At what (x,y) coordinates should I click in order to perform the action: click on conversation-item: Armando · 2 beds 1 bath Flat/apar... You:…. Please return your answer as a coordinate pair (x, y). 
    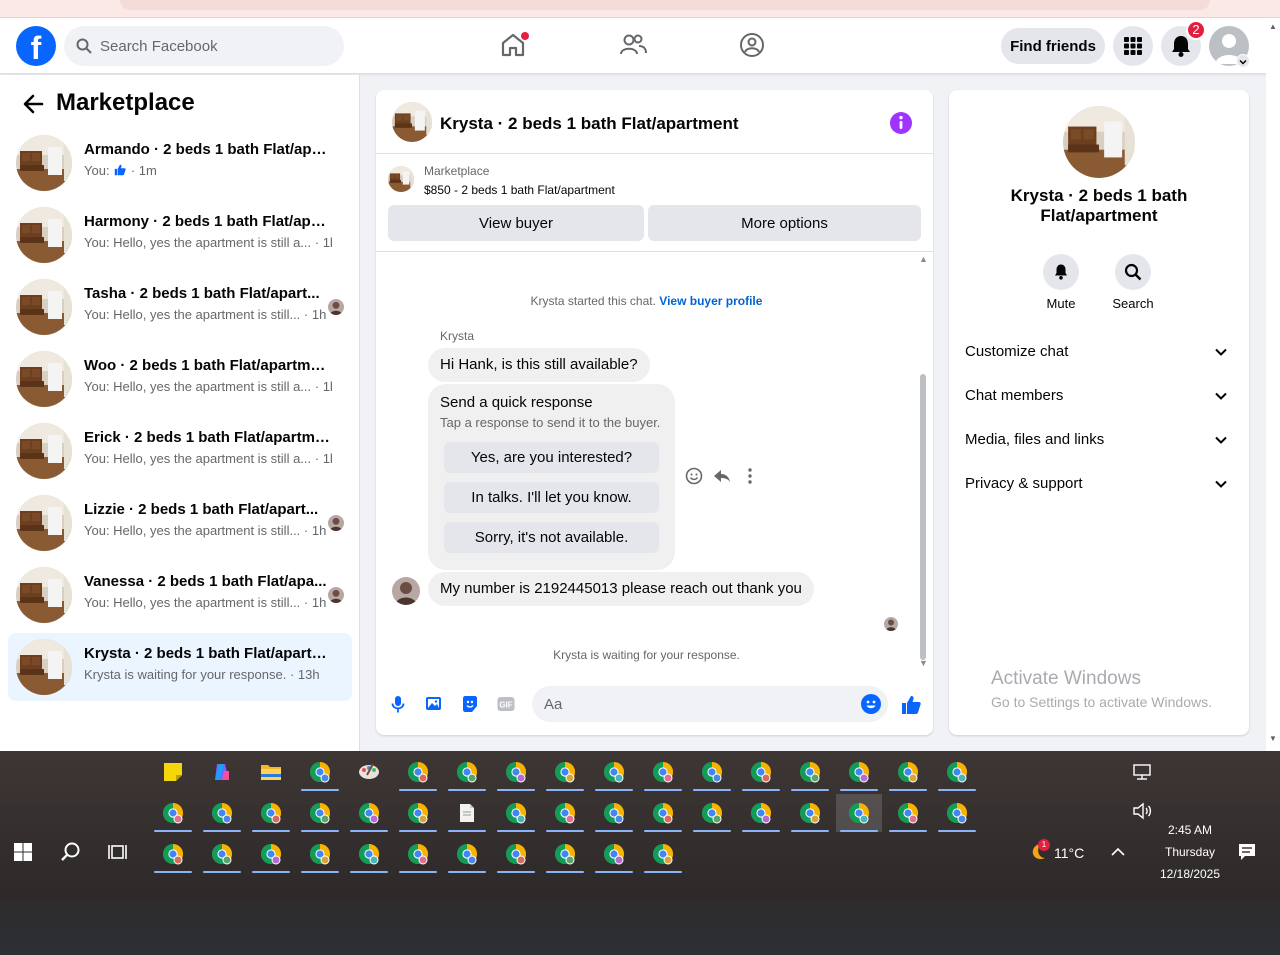
    Looking at the image, I should click on (180, 163).